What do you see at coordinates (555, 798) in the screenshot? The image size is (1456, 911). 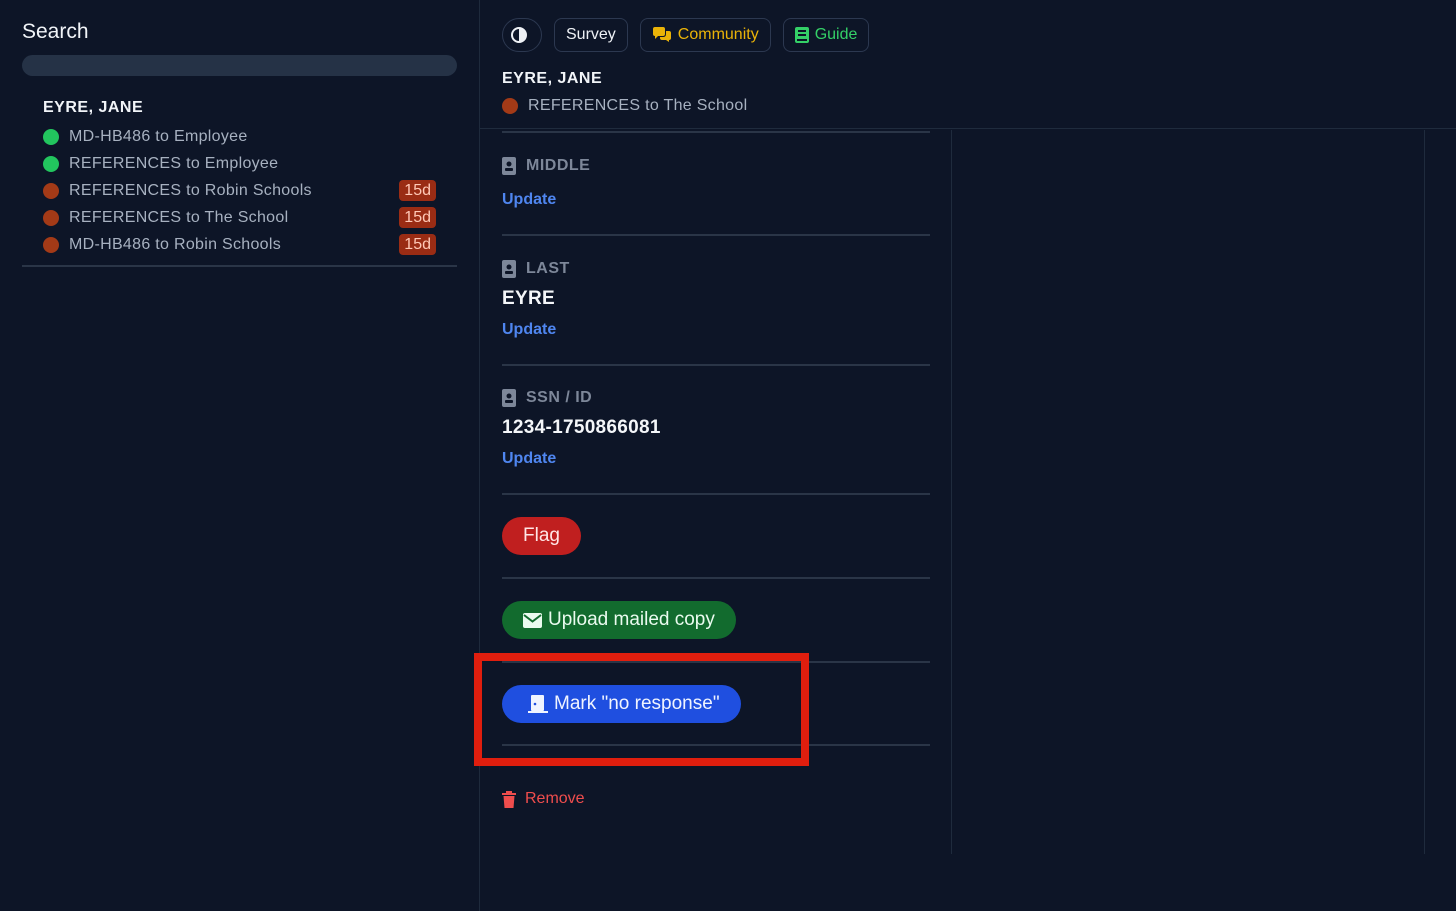 I see `remove-label: Remove` at bounding box center [555, 798].